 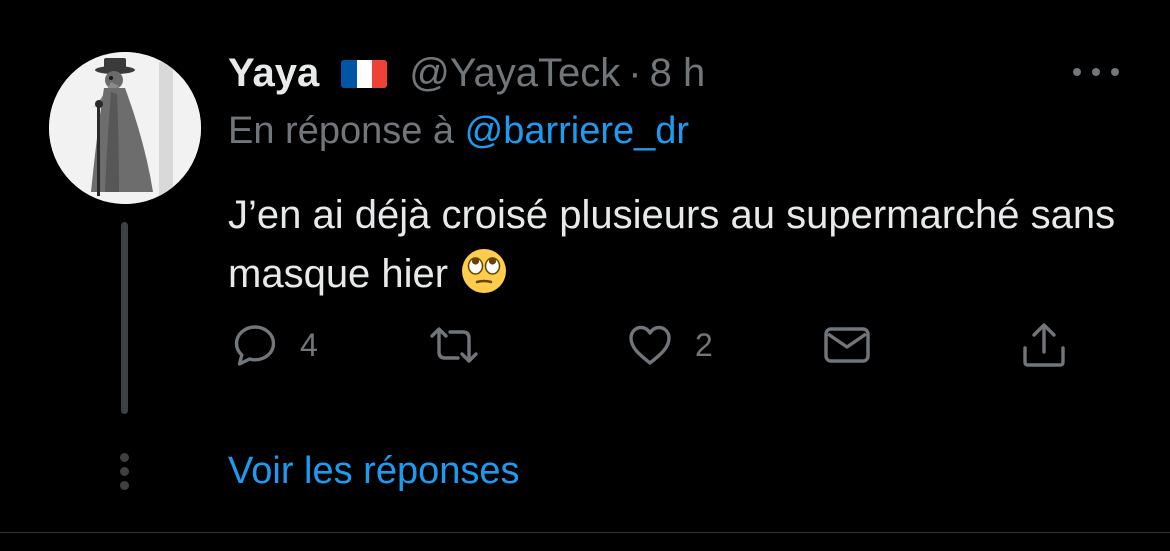 I want to click on like-count: 2, so click(x=704, y=344).